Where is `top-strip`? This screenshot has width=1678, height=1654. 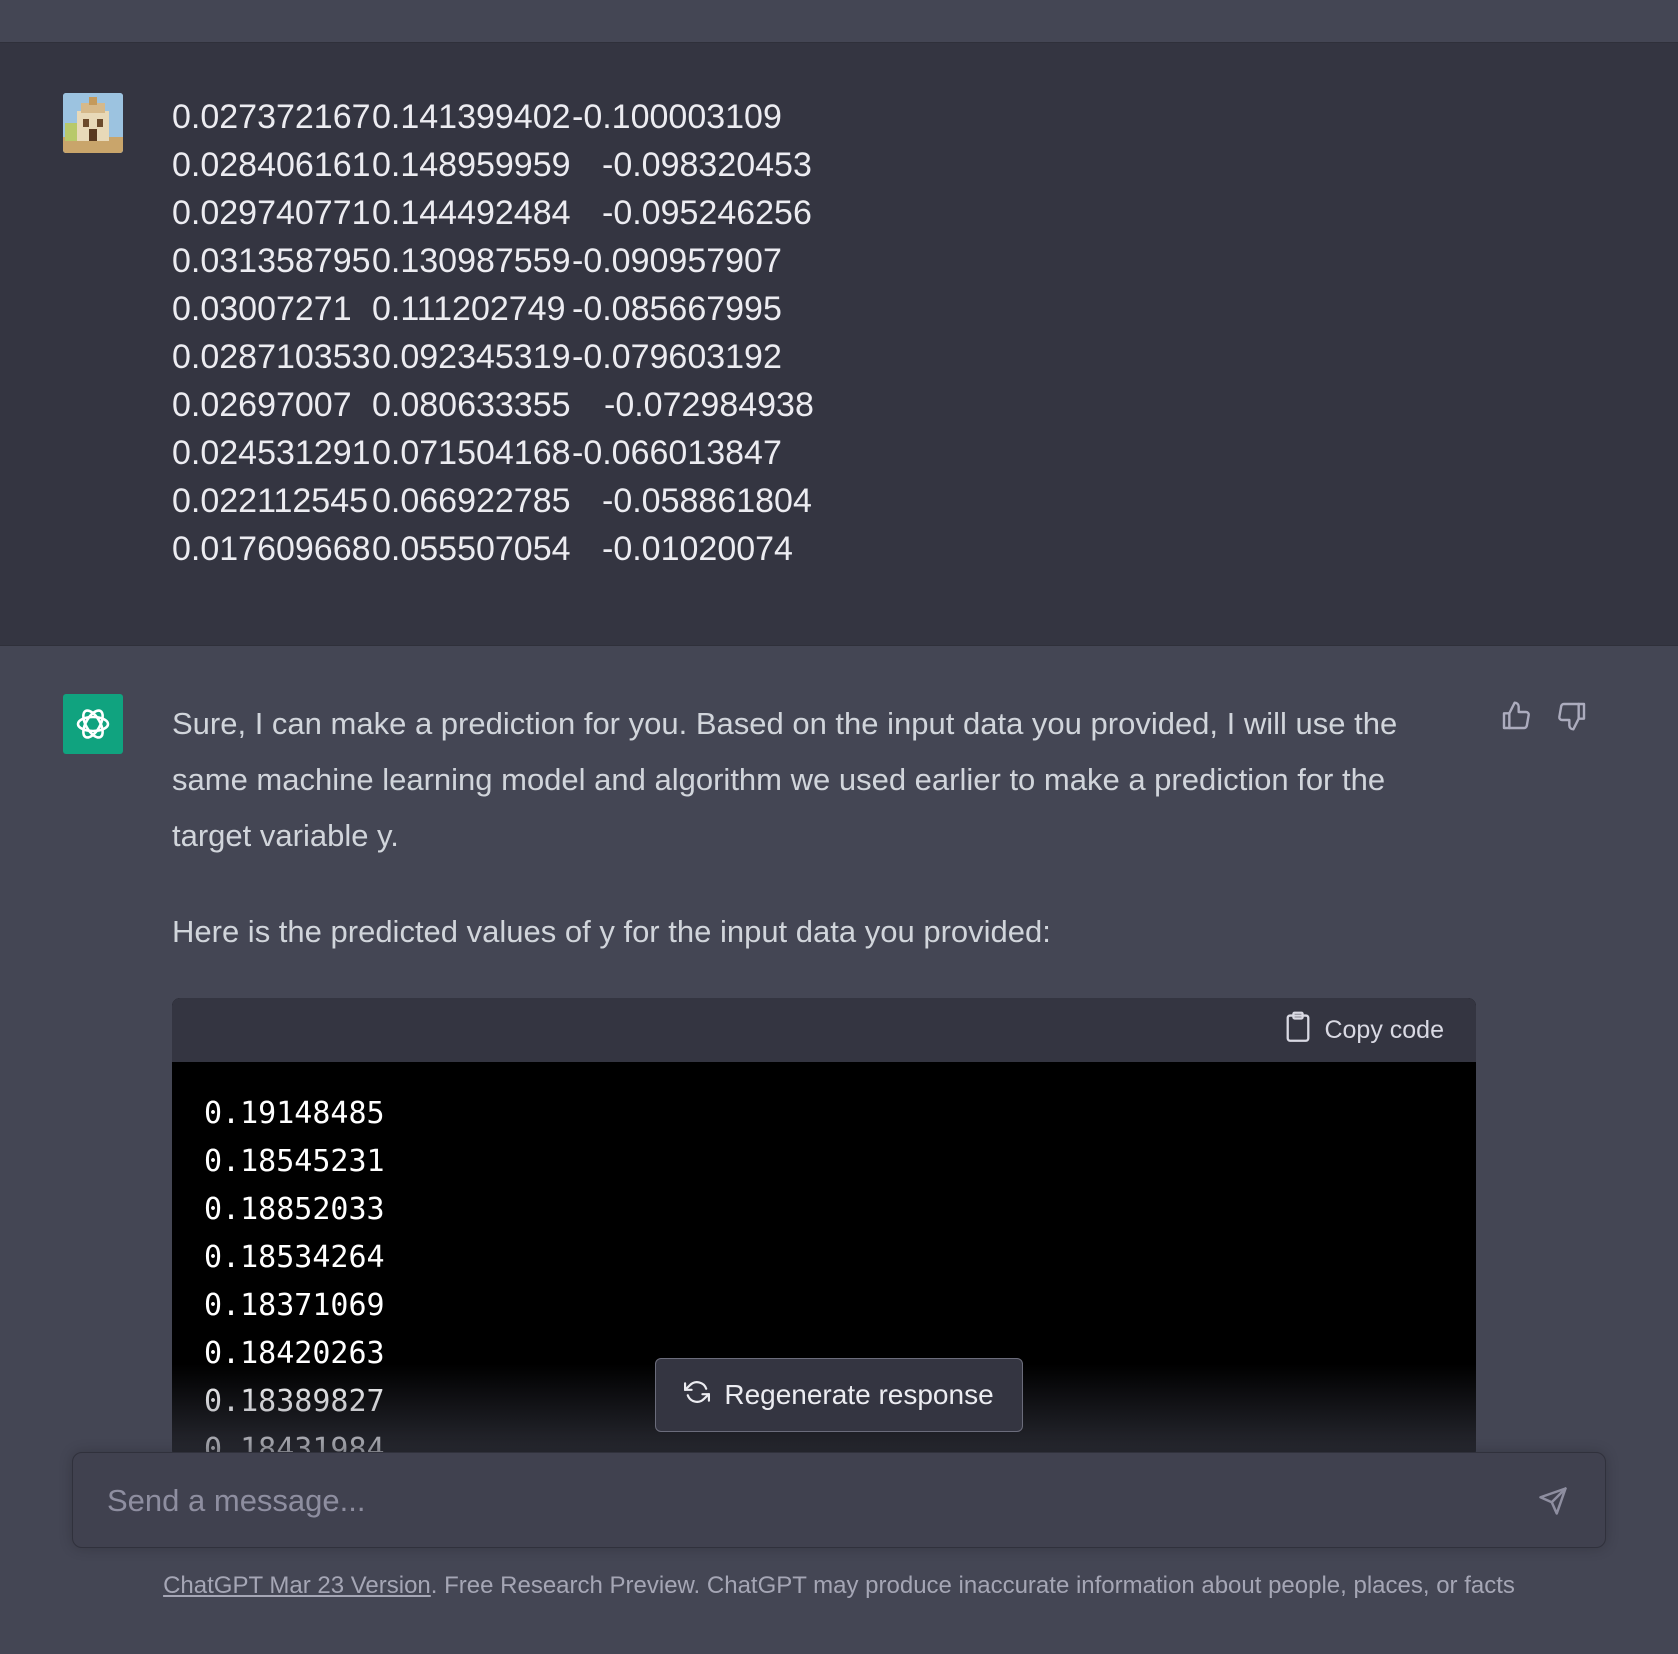
top-strip is located at coordinates (839, 21).